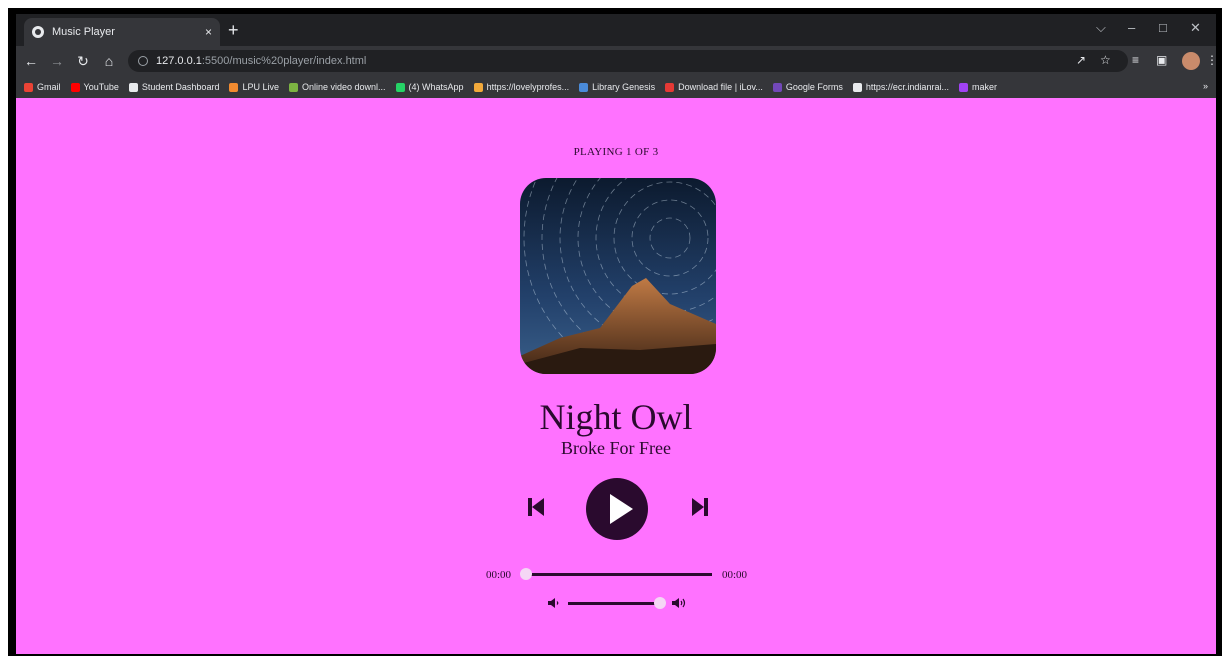 Image resolution: width=1225 pixels, height=657 pixels. I want to click on reload-icon: ↻, so click(83, 61).